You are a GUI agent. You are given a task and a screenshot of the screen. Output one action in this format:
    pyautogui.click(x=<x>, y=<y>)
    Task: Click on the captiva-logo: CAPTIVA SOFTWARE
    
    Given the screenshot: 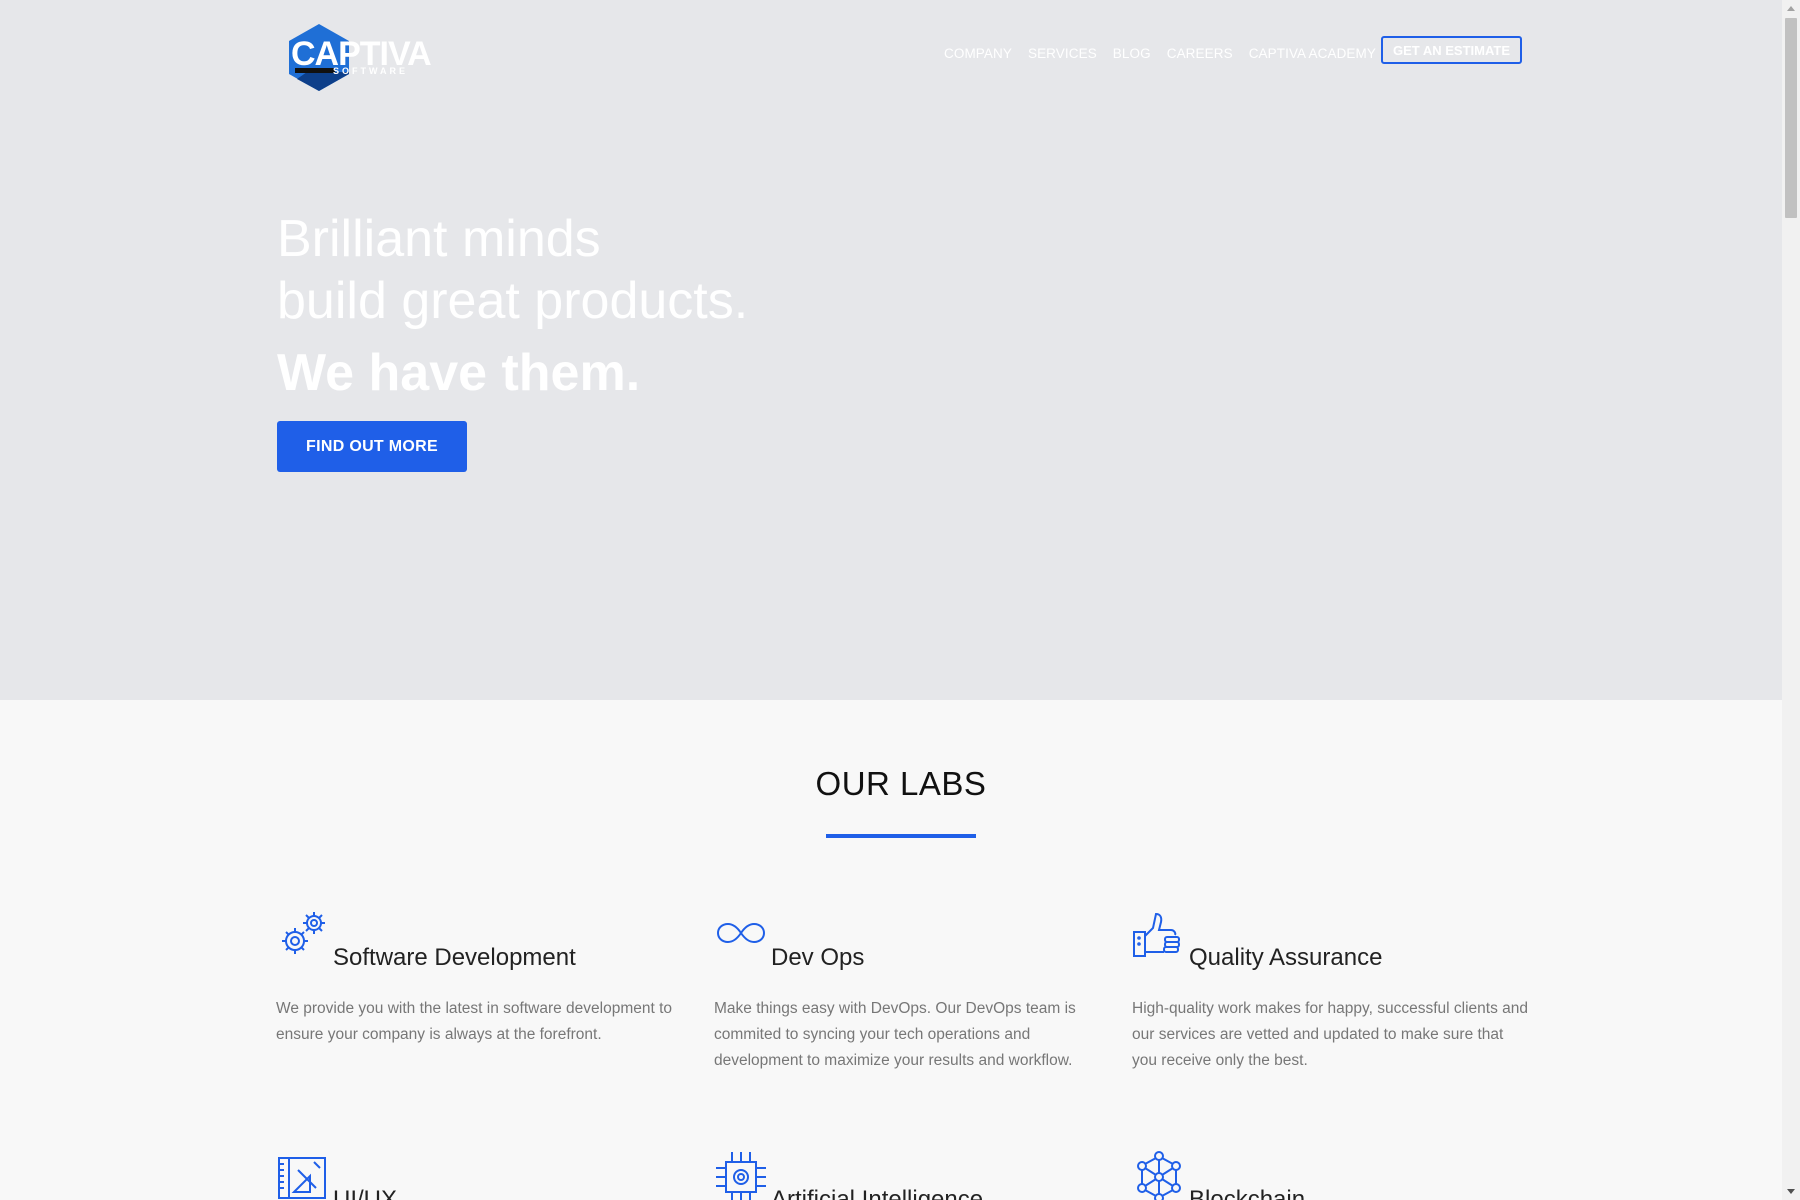 What is the action you would take?
    pyautogui.click(x=387, y=57)
    